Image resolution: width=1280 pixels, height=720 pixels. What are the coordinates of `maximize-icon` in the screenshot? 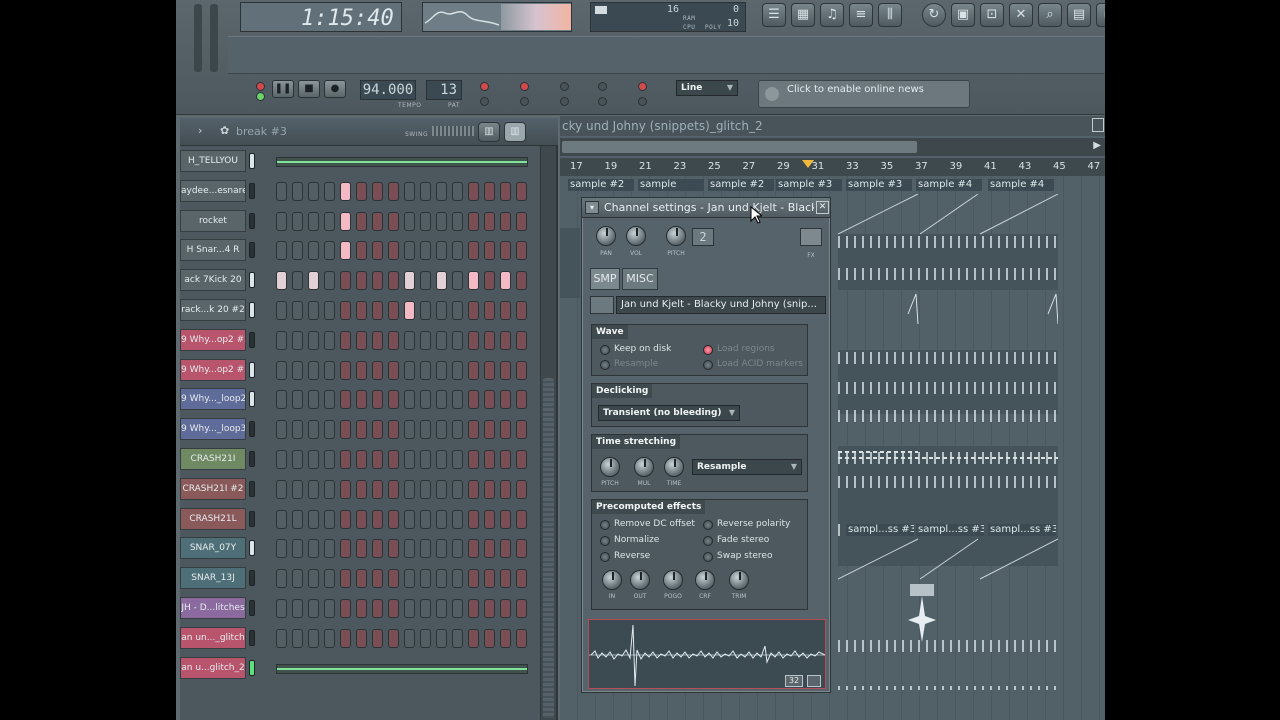 It's located at (1098, 125).